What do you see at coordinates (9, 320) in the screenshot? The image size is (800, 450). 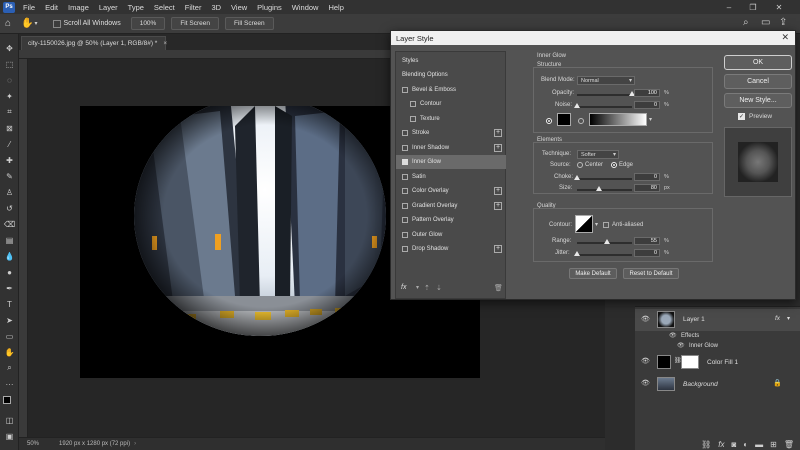 I see `path-selection-tool-icon: ➤` at bounding box center [9, 320].